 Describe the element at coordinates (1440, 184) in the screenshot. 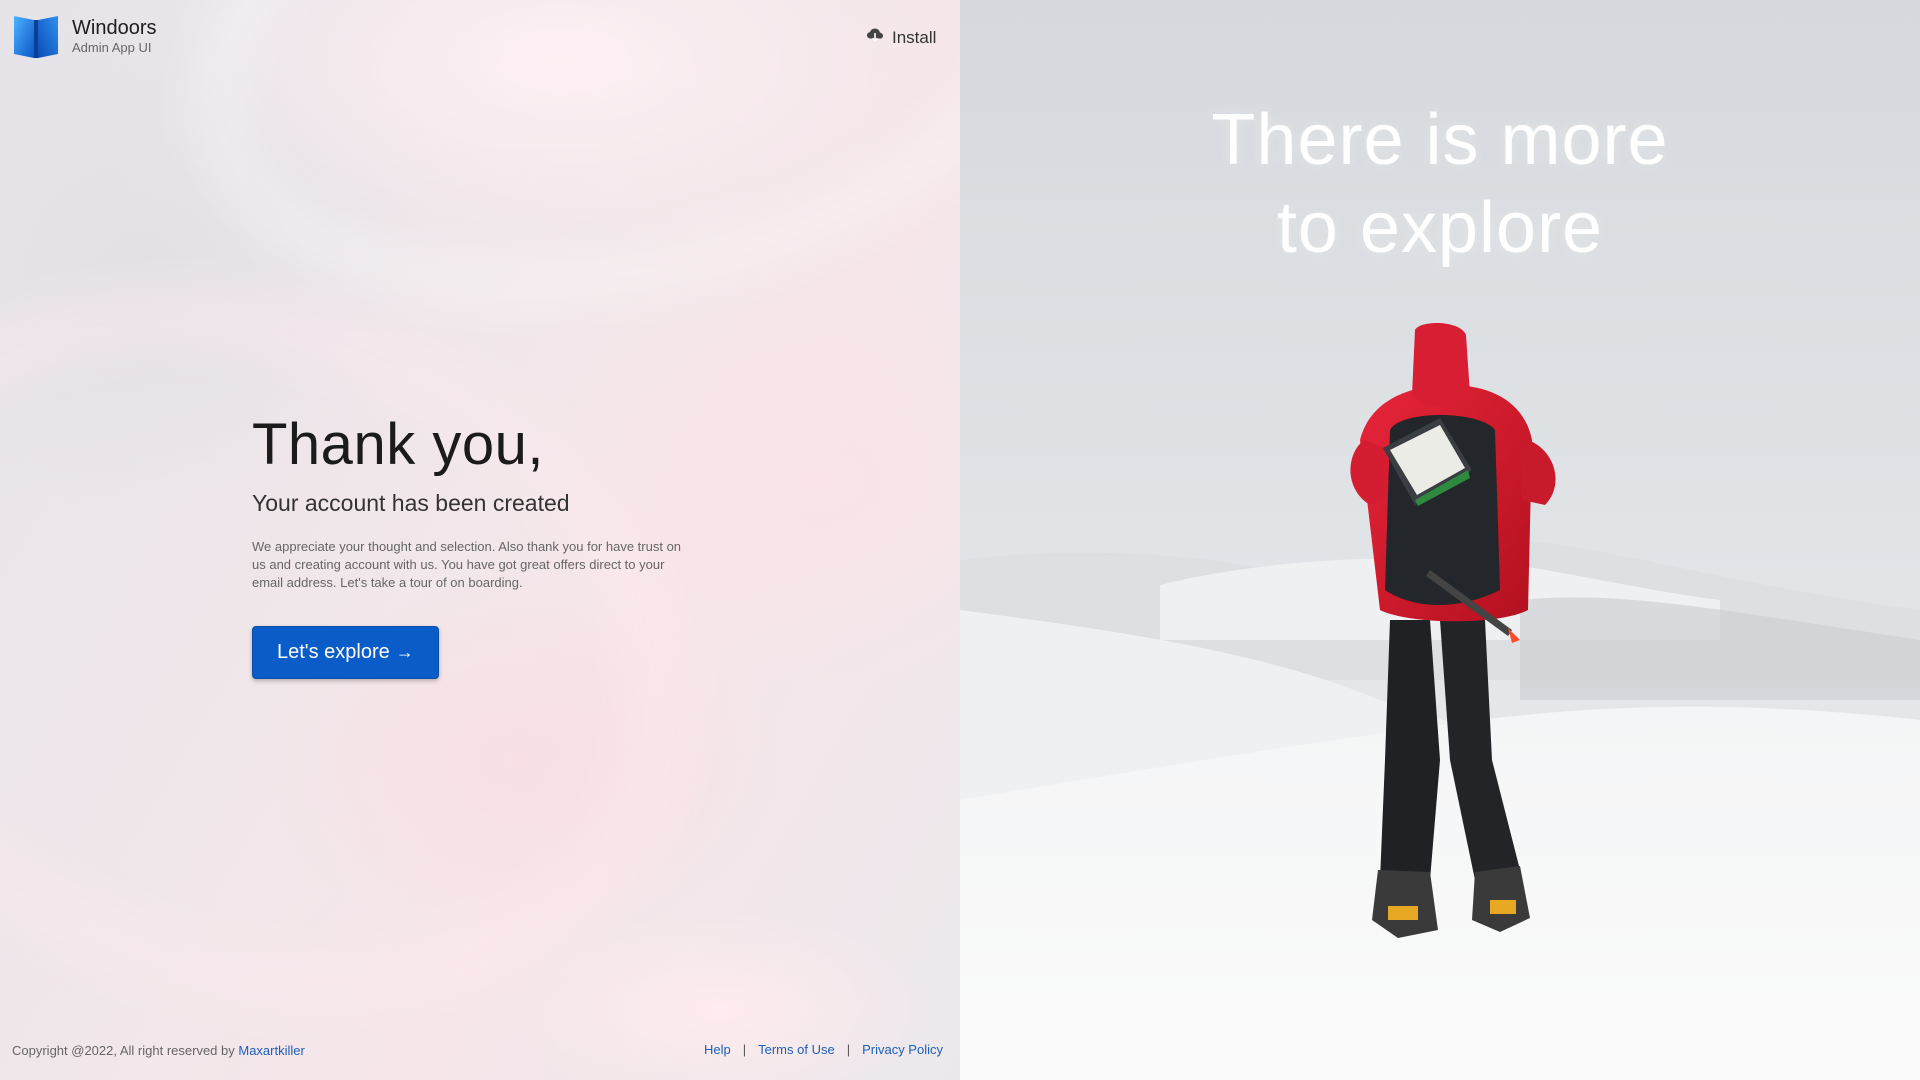

I see `hero-title: There is more to explore` at that location.